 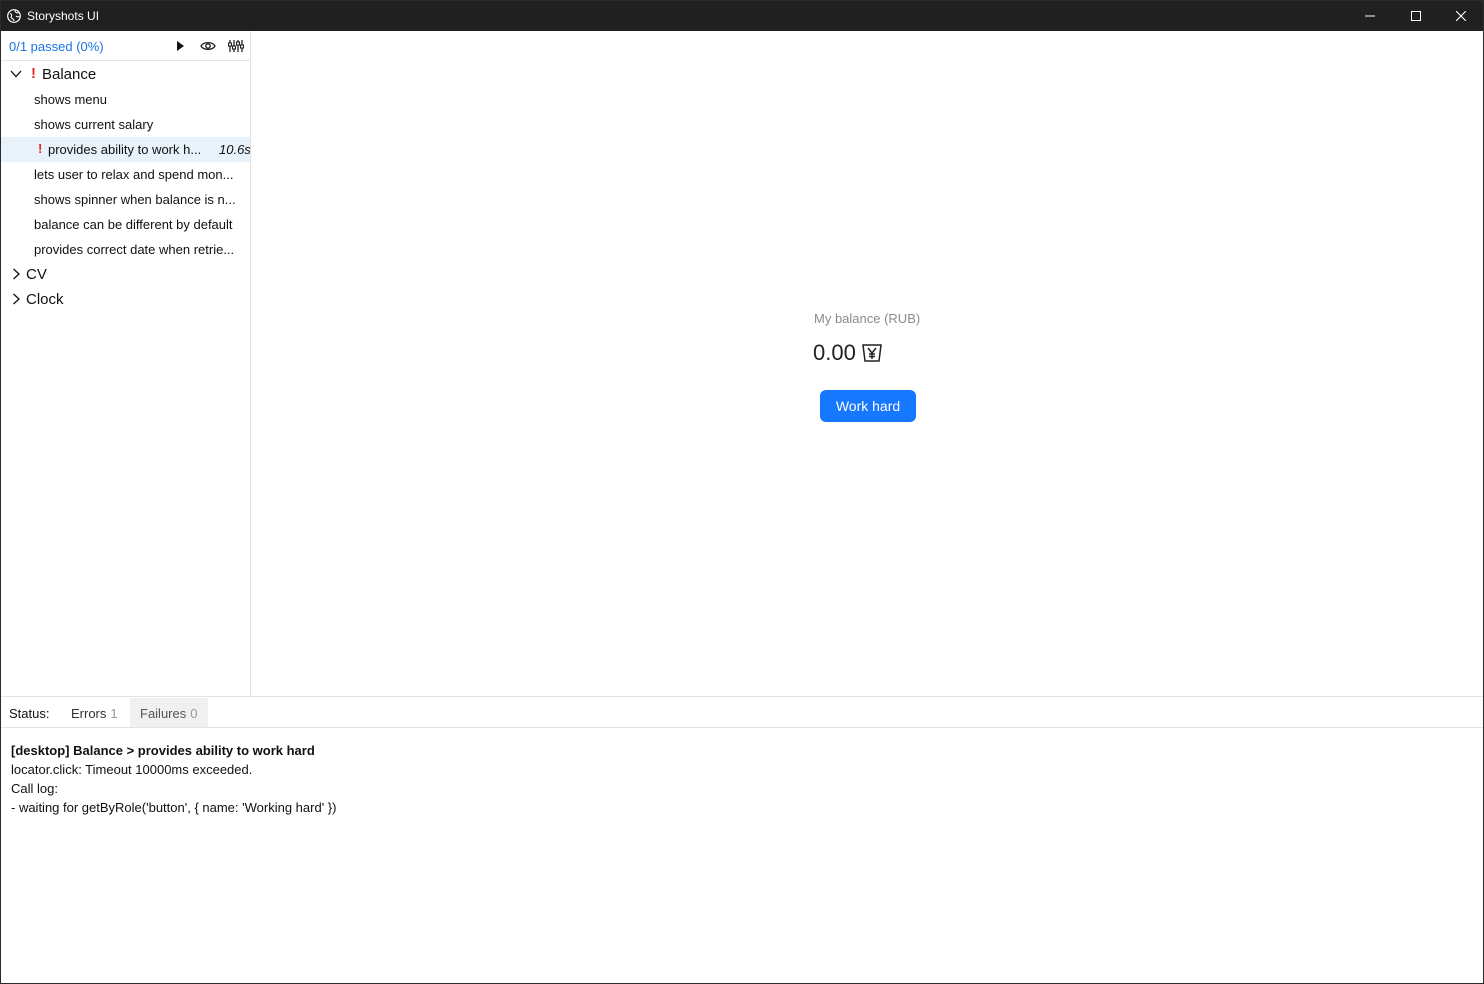 What do you see at coordinates (14, 16) in the screenshot?
I see `globe-icon` at bounding box center [14, 16].